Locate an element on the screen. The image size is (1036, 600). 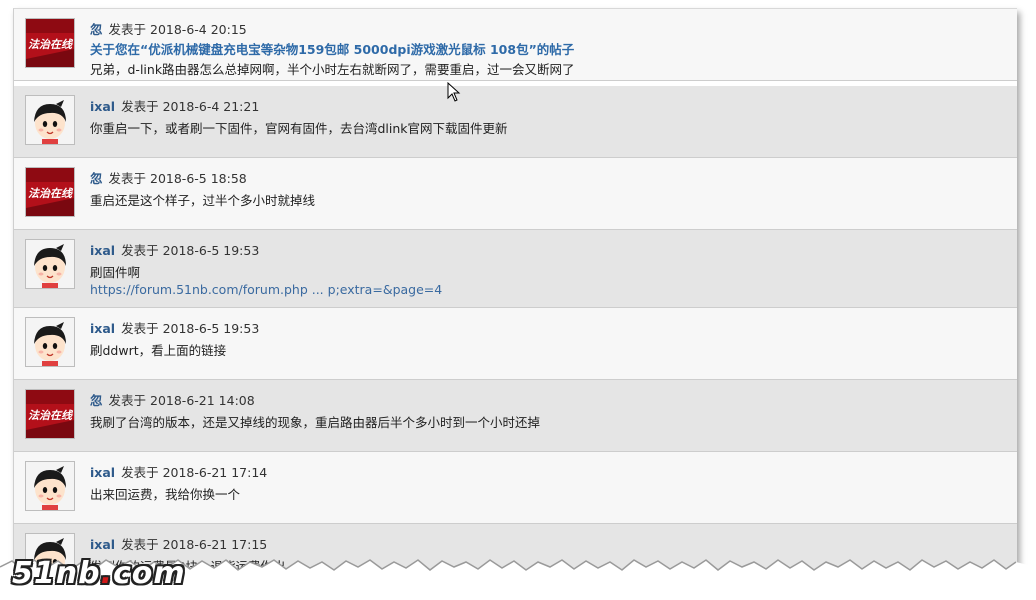
message-meta: ixal 发表于 2018-6-21 17:14 is located at coordinates (178, 471).